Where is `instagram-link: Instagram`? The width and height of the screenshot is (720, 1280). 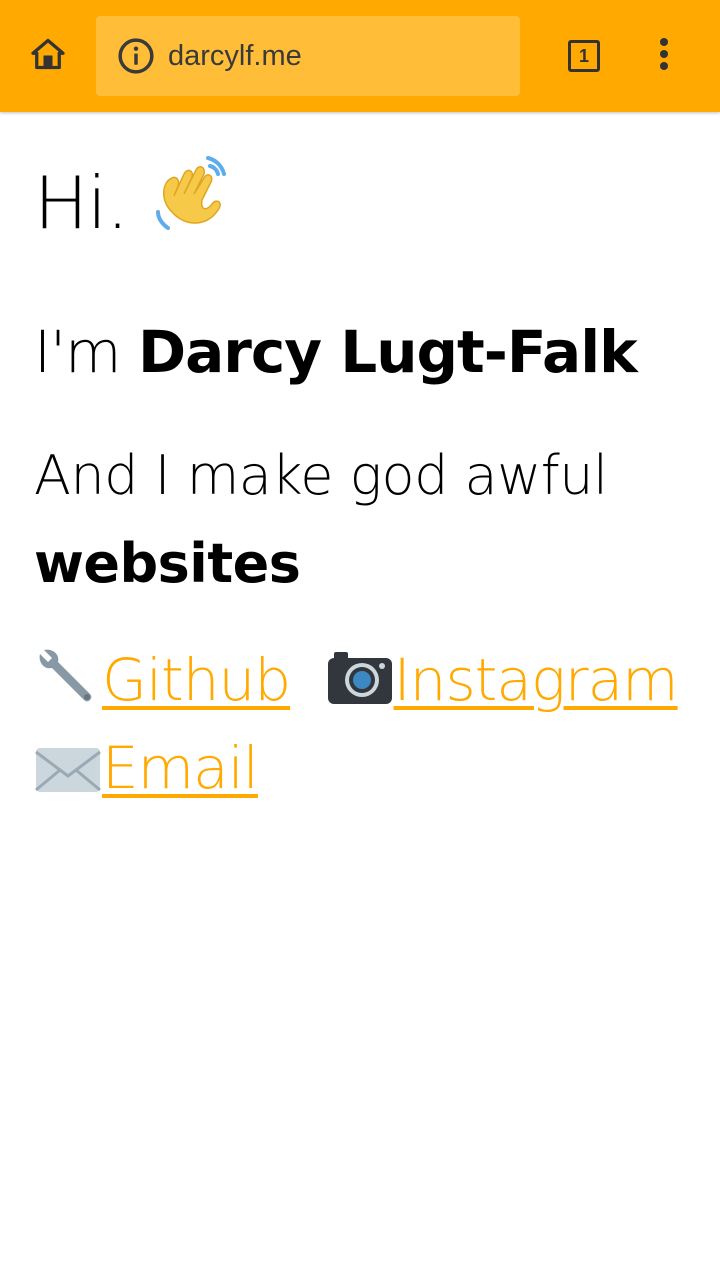 instagram-link: Instagram is located at coordinates (536, 680).